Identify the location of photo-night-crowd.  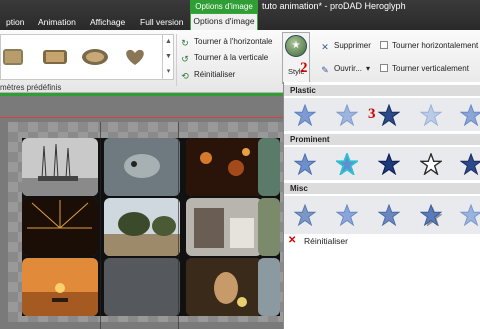
(224, 167).